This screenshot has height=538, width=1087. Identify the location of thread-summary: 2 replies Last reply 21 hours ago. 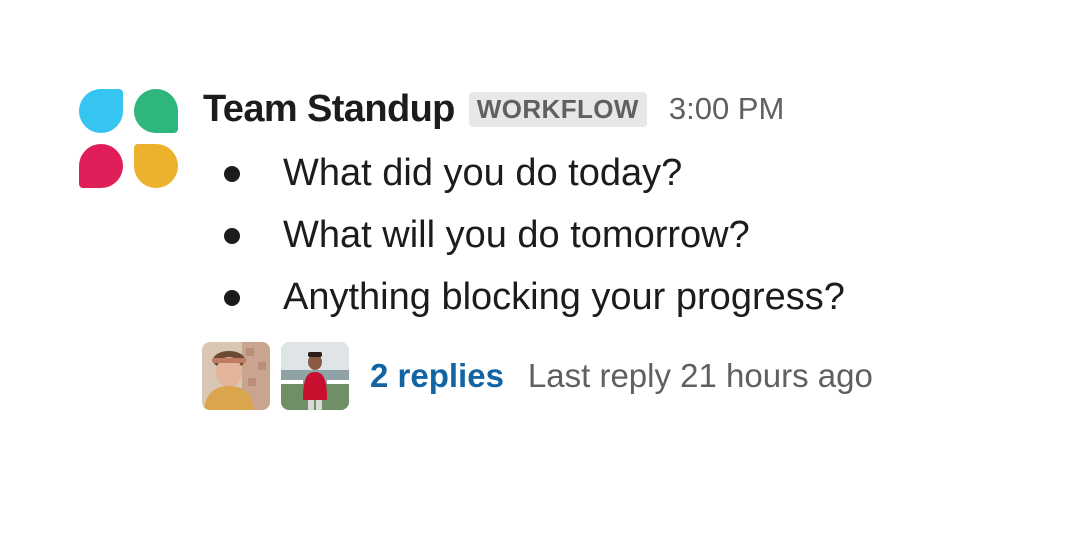
(537, 375).